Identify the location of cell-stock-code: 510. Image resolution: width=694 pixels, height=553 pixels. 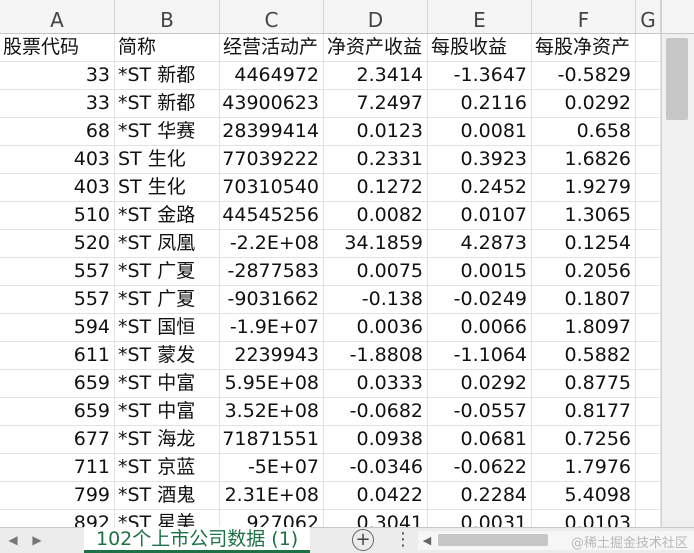
(57, 216).